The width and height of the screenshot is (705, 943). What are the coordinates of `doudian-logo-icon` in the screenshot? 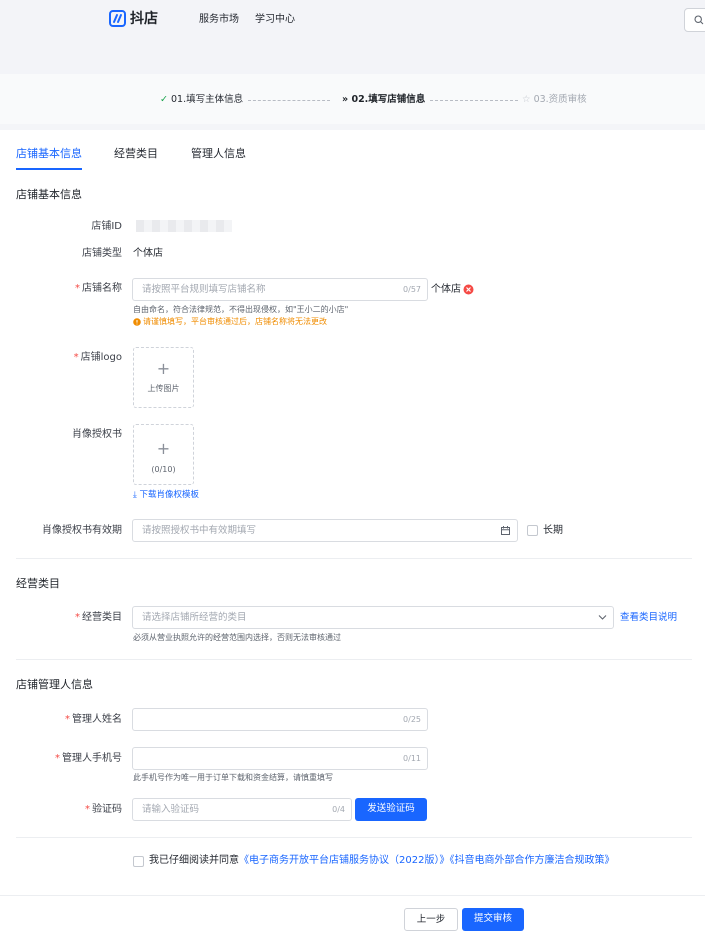 It's located at (117, 18).